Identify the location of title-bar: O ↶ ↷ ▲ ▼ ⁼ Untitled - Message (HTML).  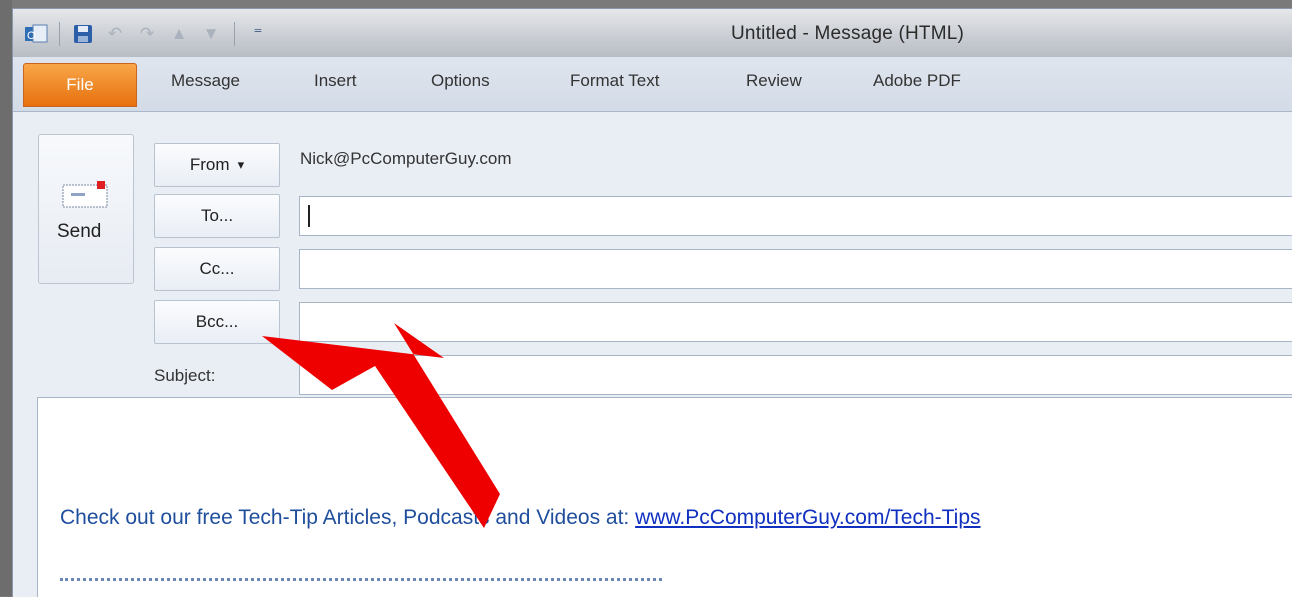
(652, 33).